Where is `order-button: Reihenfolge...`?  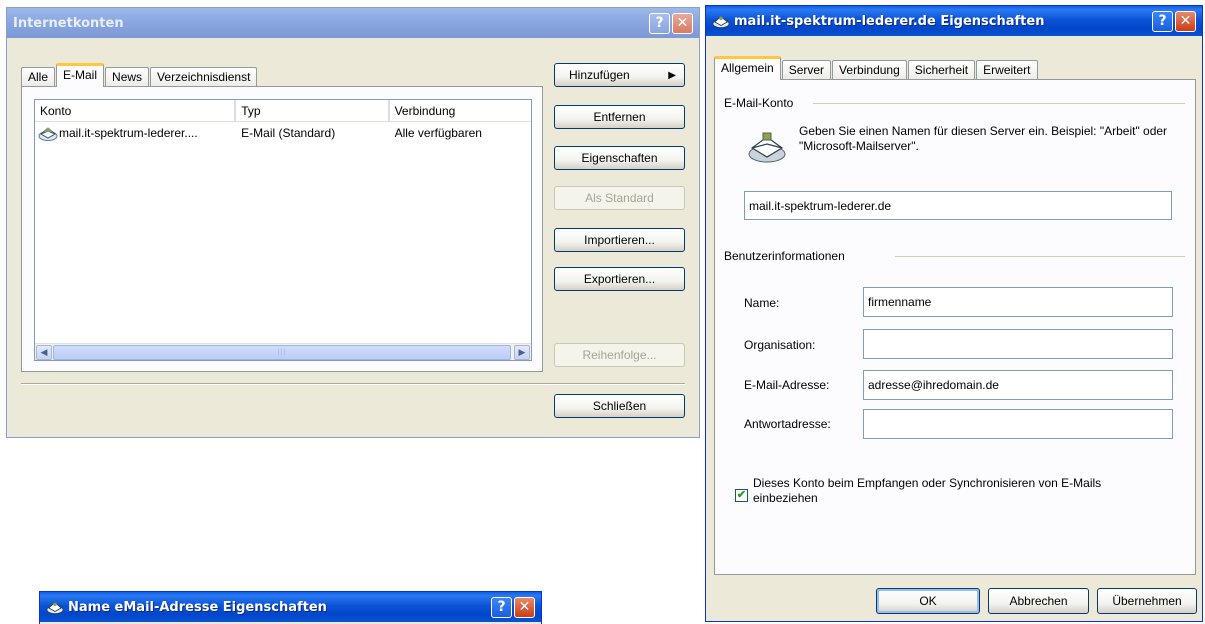
order-button: Reihenfolge... is located at coordinates (619, 355).